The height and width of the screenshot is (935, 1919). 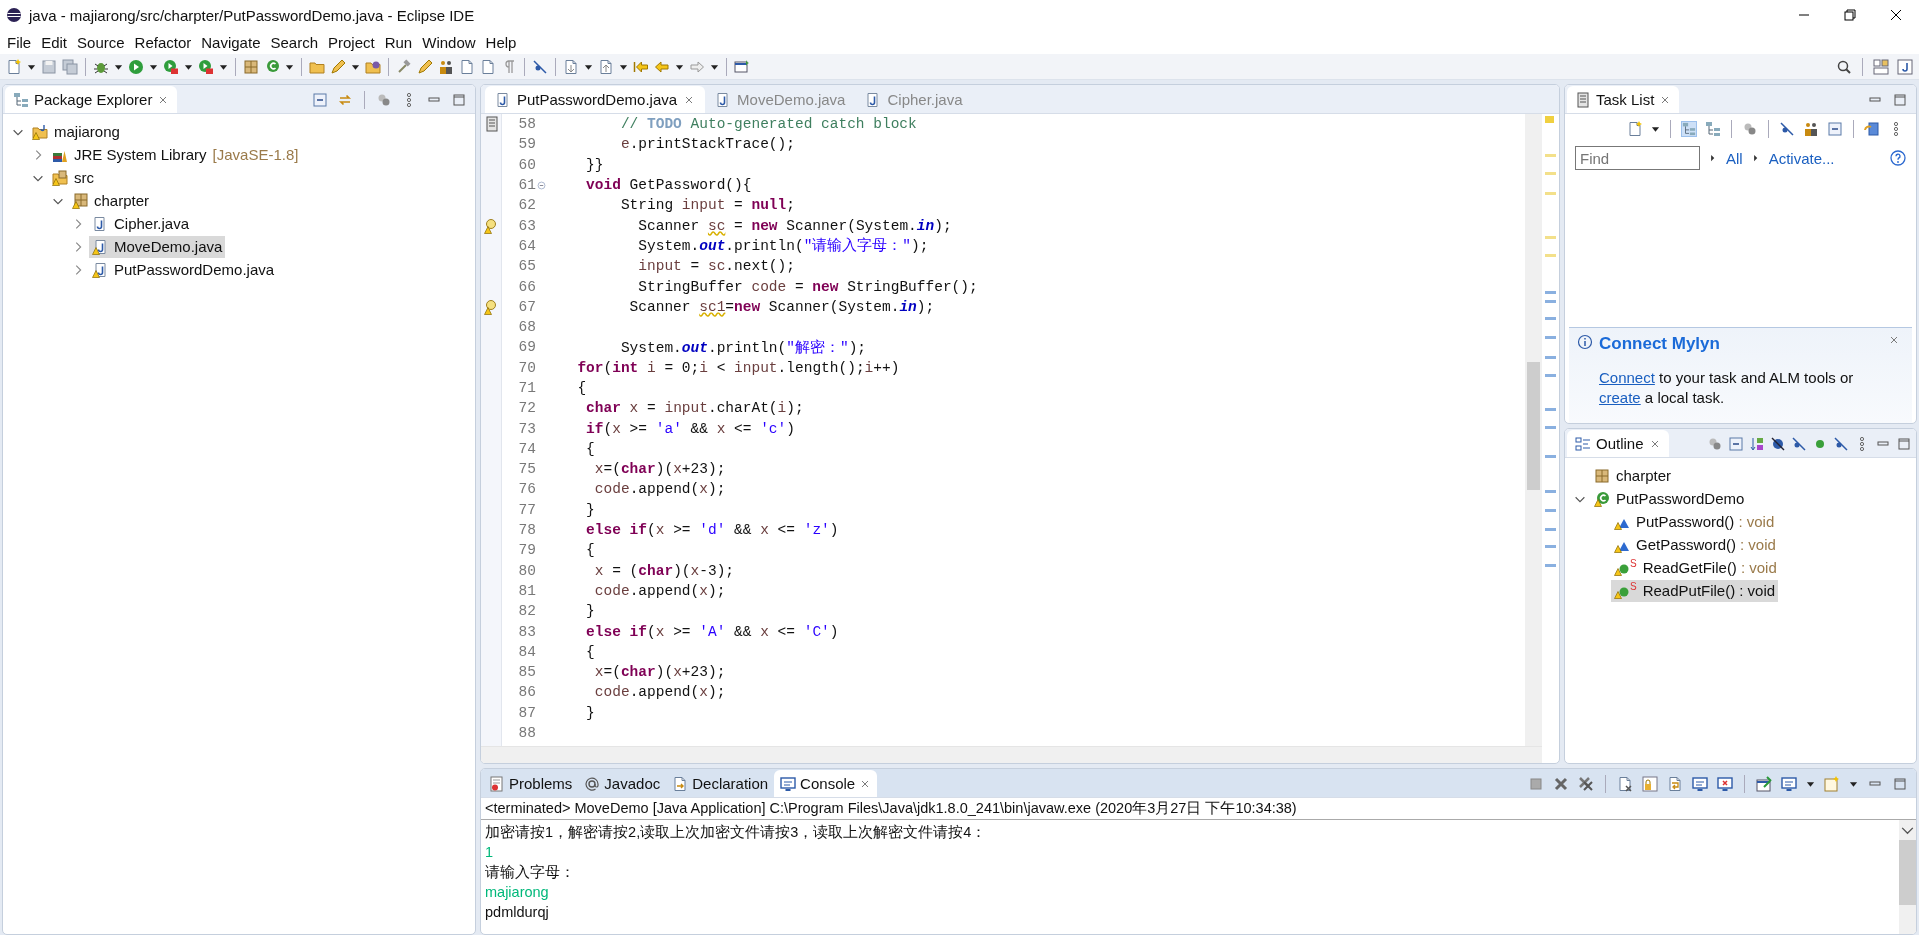 I want to click on stop-icon, so click(x=1536, y=783).